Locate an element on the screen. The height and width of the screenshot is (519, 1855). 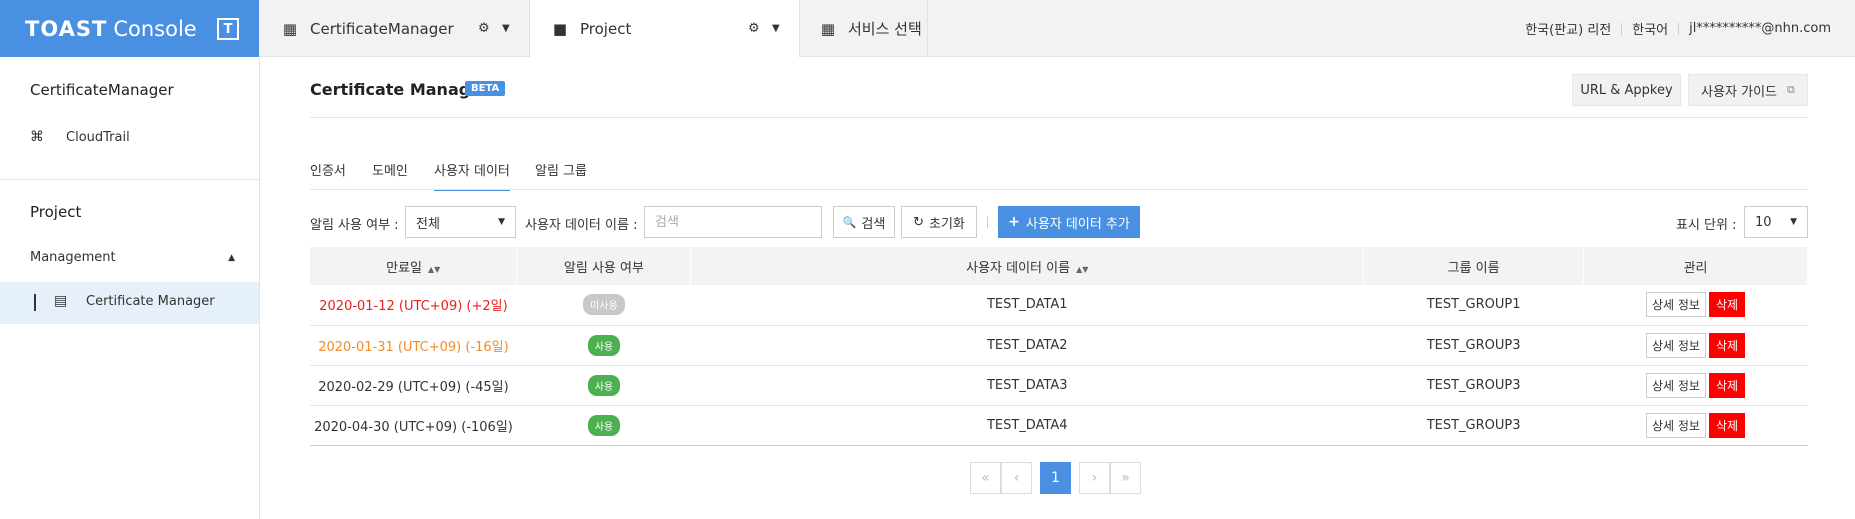
active-indicator is located at coordinates (35, 302).